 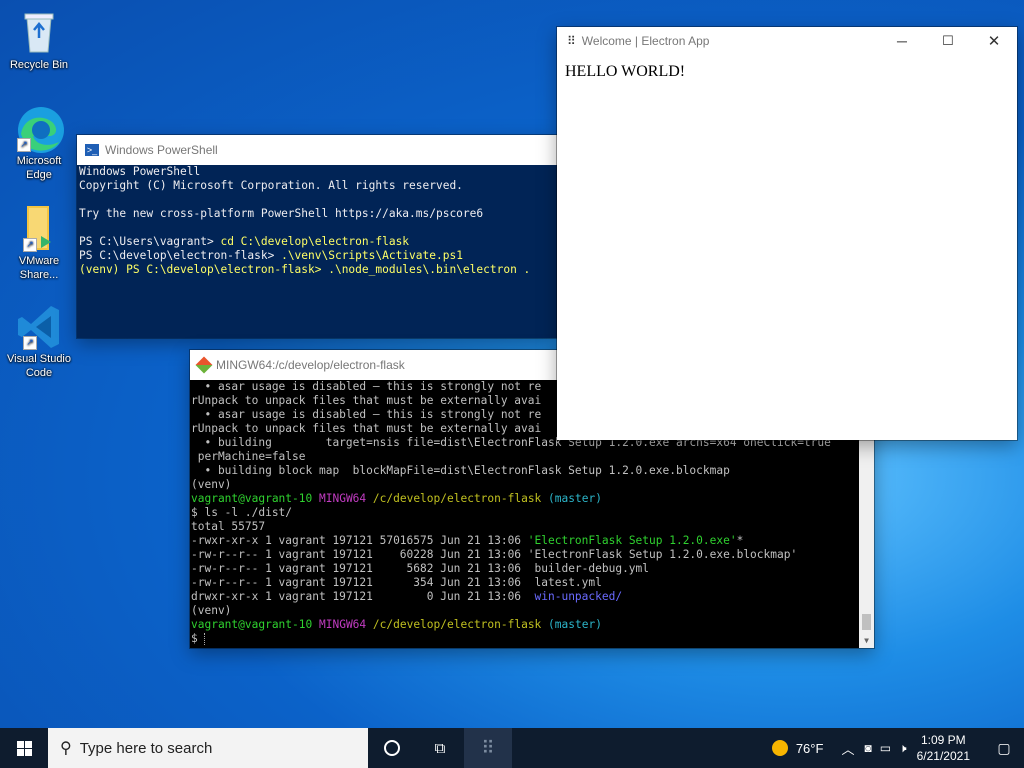 I want to click on desktop-icon-vscode: ↗ Visual Studio Code, so click(x=39, y=341).